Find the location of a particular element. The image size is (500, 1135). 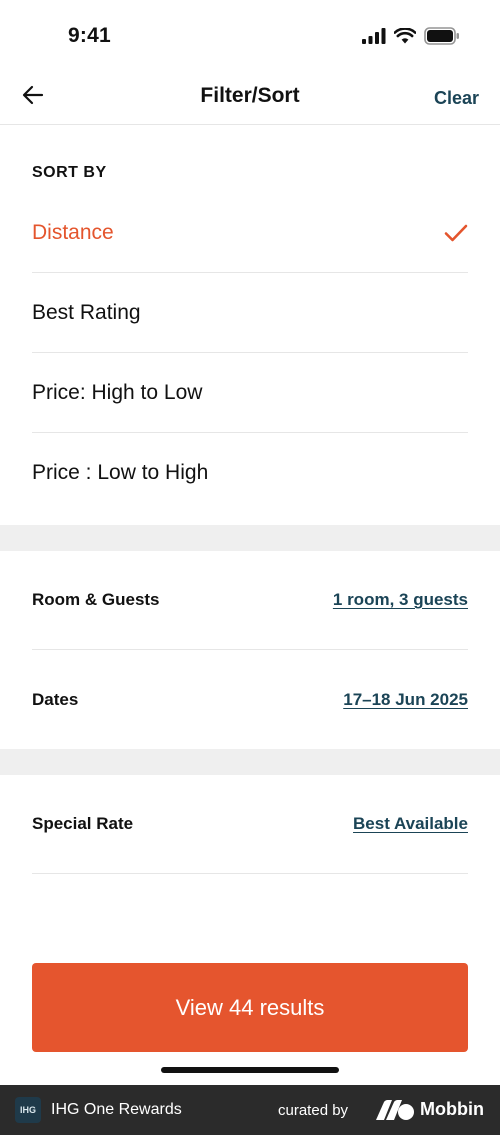

app-name: IHG One Rewards is located at coordinates (116, 1109).